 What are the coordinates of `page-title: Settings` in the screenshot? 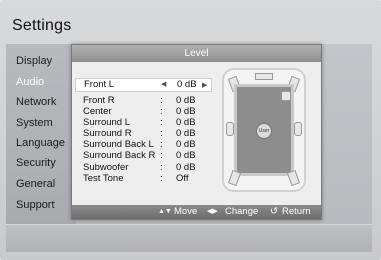 It's located at (42, 25).